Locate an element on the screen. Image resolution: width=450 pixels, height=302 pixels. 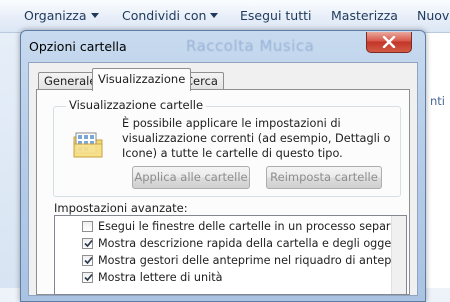
apply-to-folders-label: Applica alle cartelle is located at coordinates (191, 177).